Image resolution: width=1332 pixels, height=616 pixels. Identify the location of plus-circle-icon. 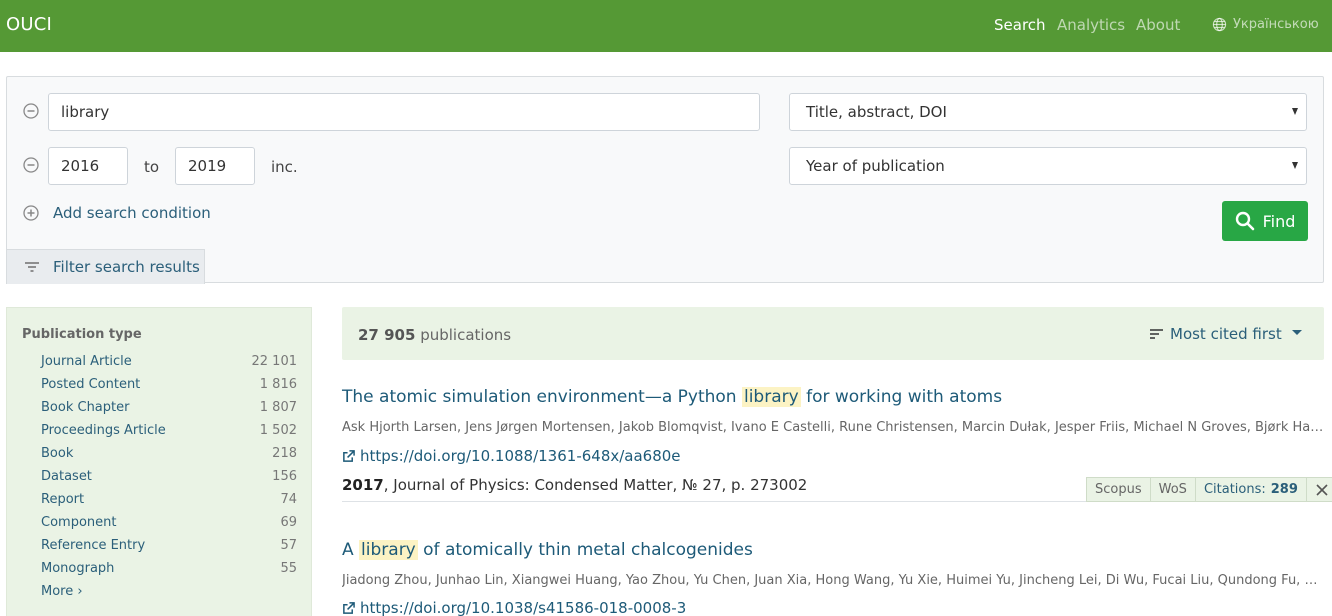
(31, 213).